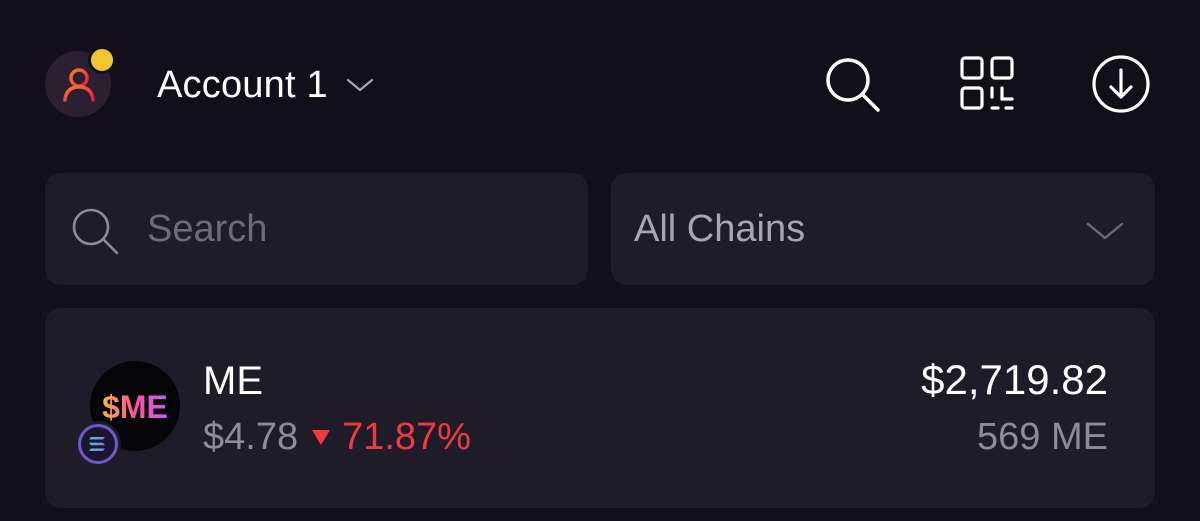  What do you see at coordinates (242, 84) in the screenshot?
I see `account-name: Account 1` at bounding box center [242, 84].